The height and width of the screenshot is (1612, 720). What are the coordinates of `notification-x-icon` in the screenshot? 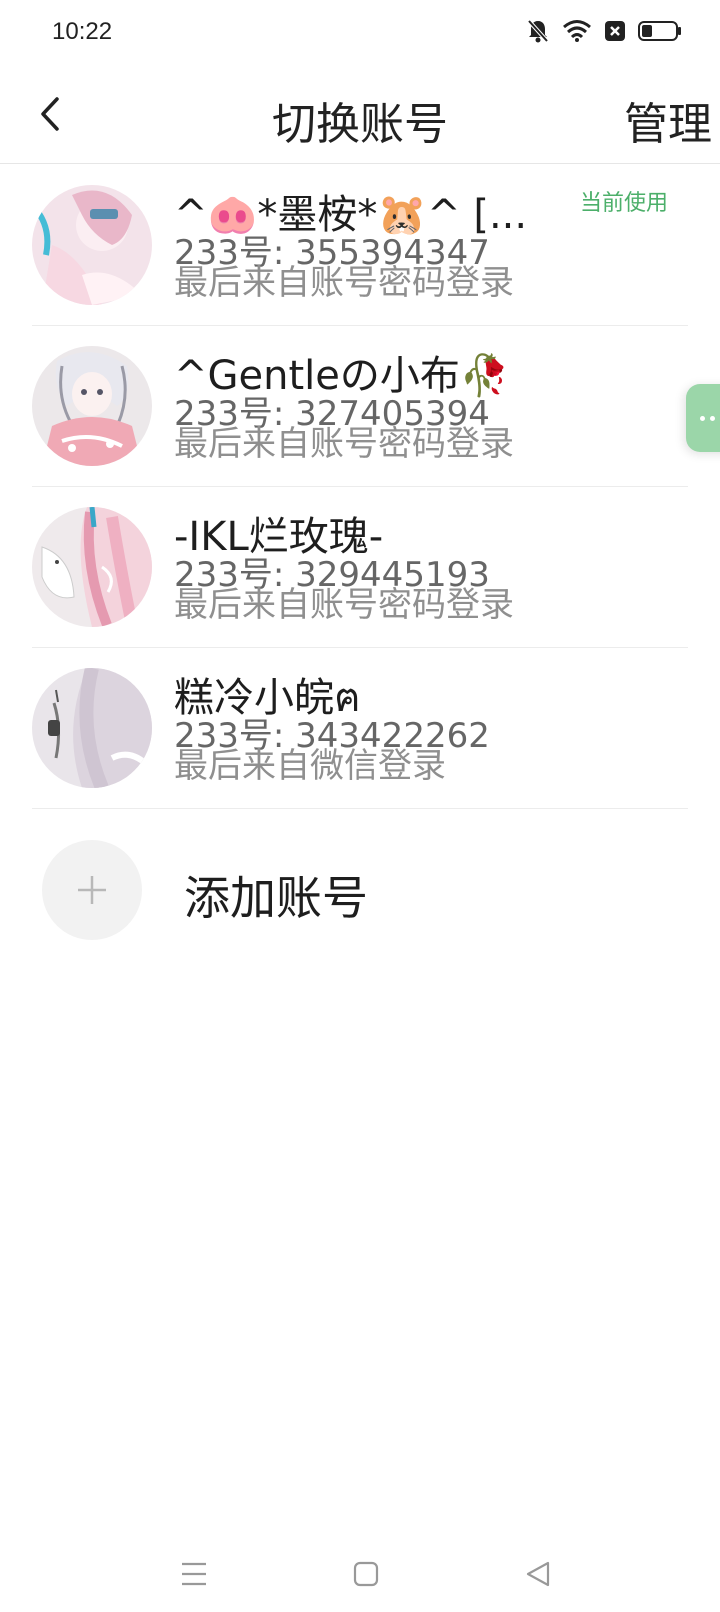 It's located at (615, 31).